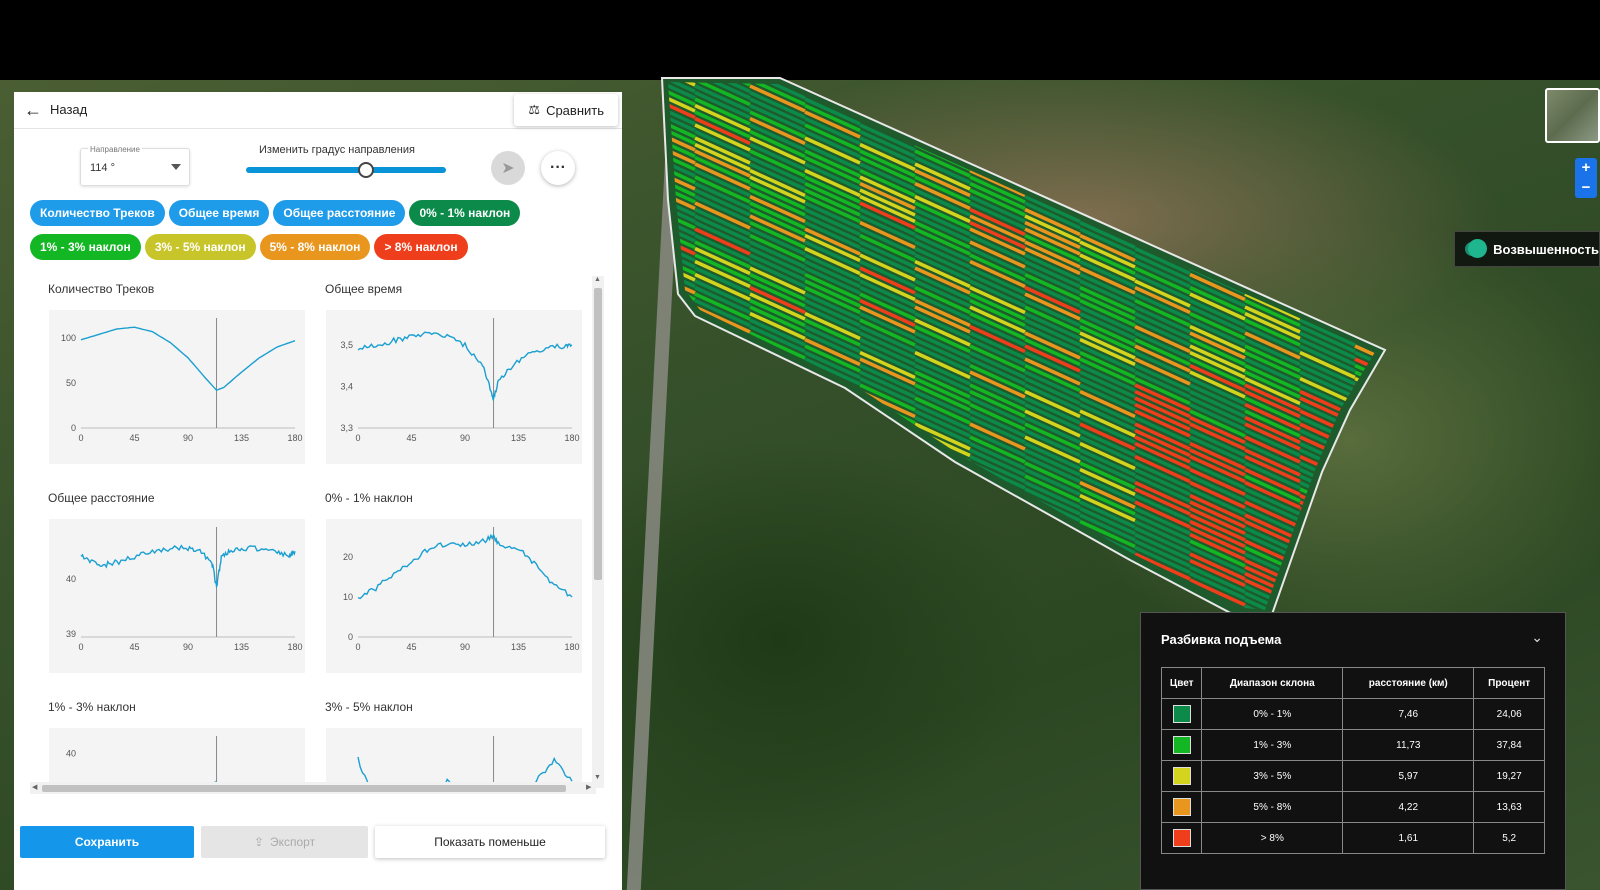  I want to click on export-button: ⇪ Экспорт, so click(284, 842).